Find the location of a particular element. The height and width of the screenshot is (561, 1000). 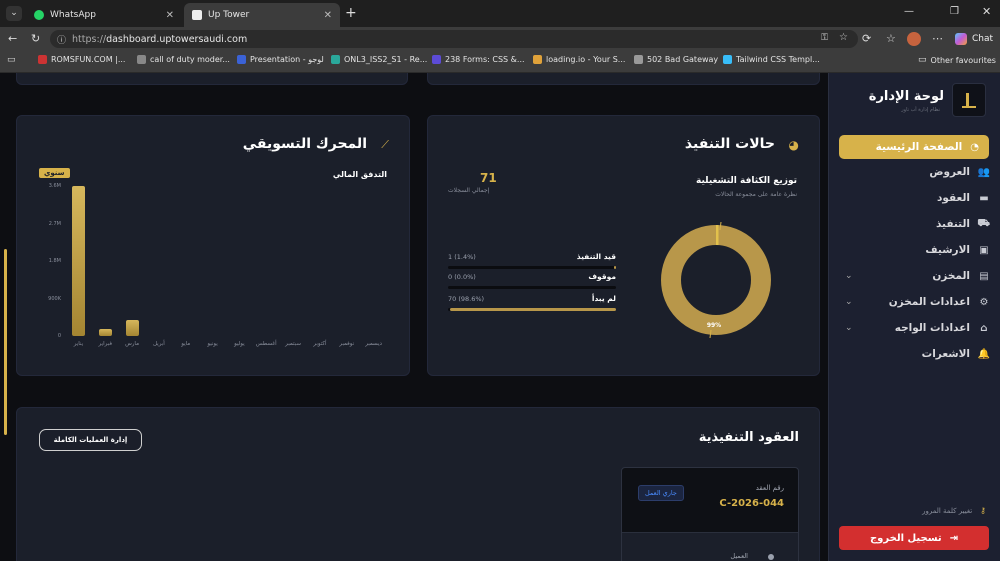

logo is located at coordinates (969, 100).